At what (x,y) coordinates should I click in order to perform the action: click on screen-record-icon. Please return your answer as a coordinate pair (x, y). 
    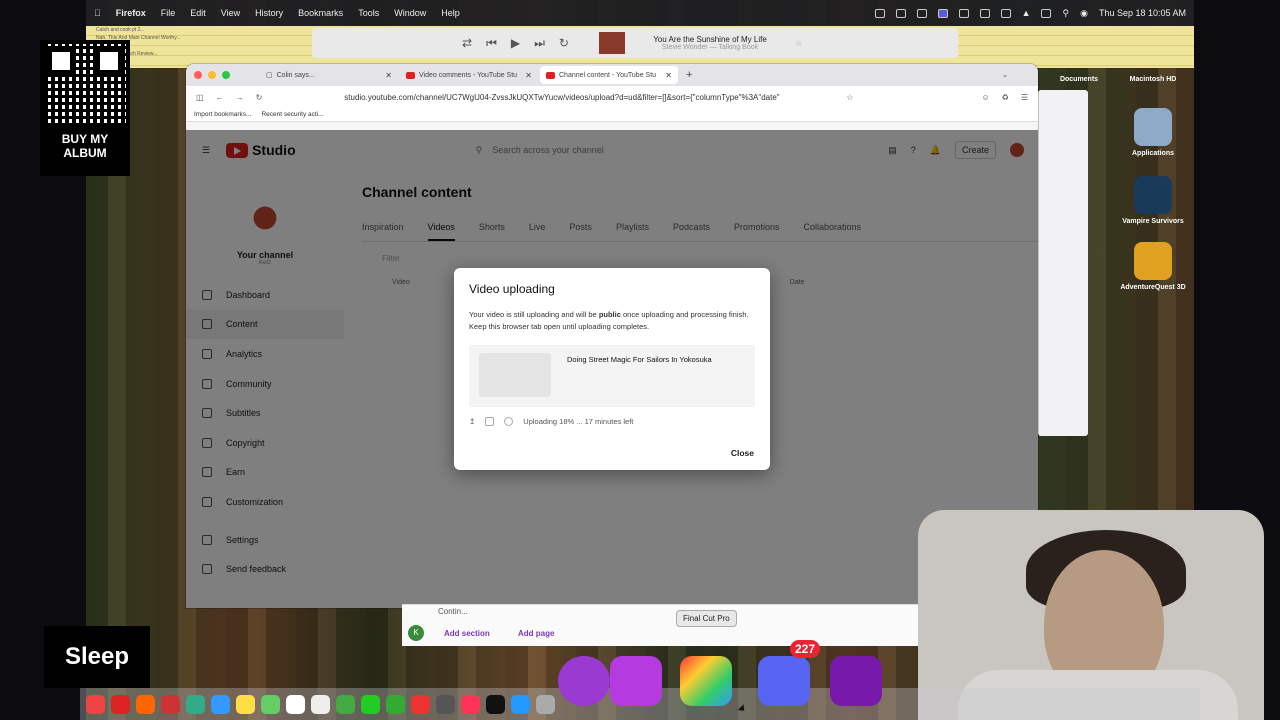
    Looking at the image, I should click on (879, 13).